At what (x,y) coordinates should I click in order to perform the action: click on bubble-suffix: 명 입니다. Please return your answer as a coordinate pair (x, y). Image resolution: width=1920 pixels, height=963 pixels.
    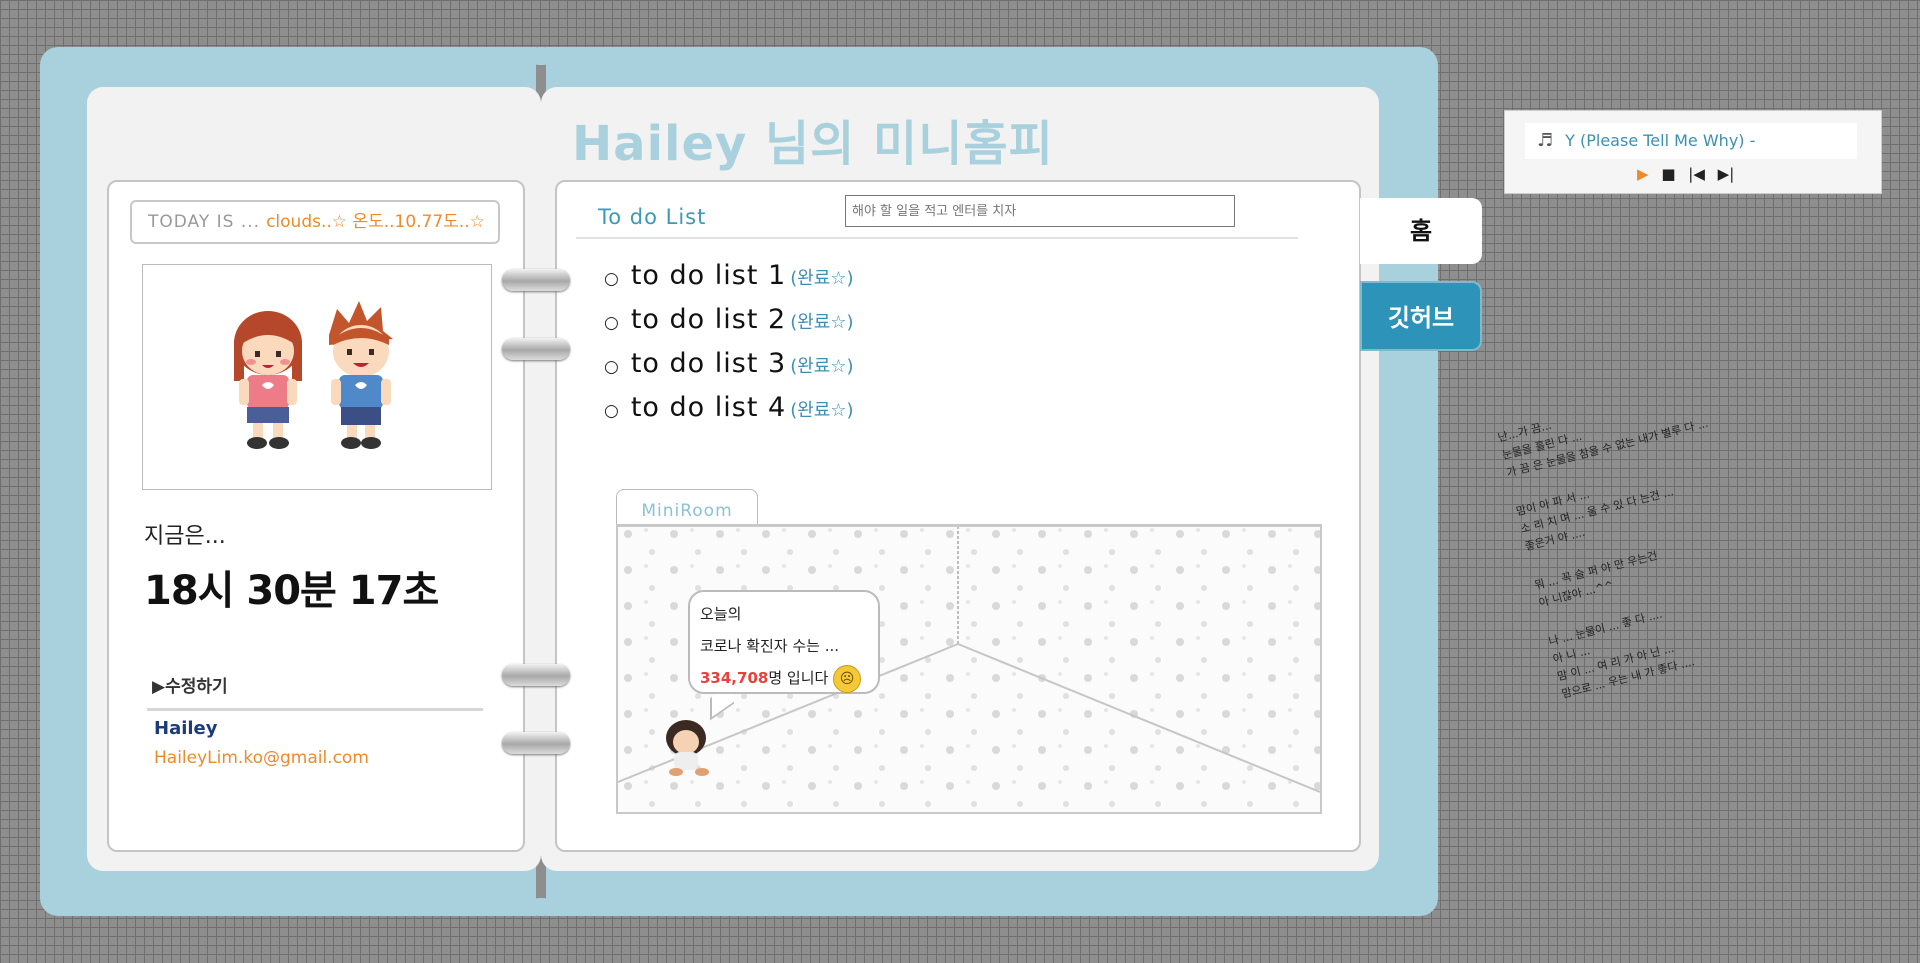
    Looking at the image, I should click on (798, 678).